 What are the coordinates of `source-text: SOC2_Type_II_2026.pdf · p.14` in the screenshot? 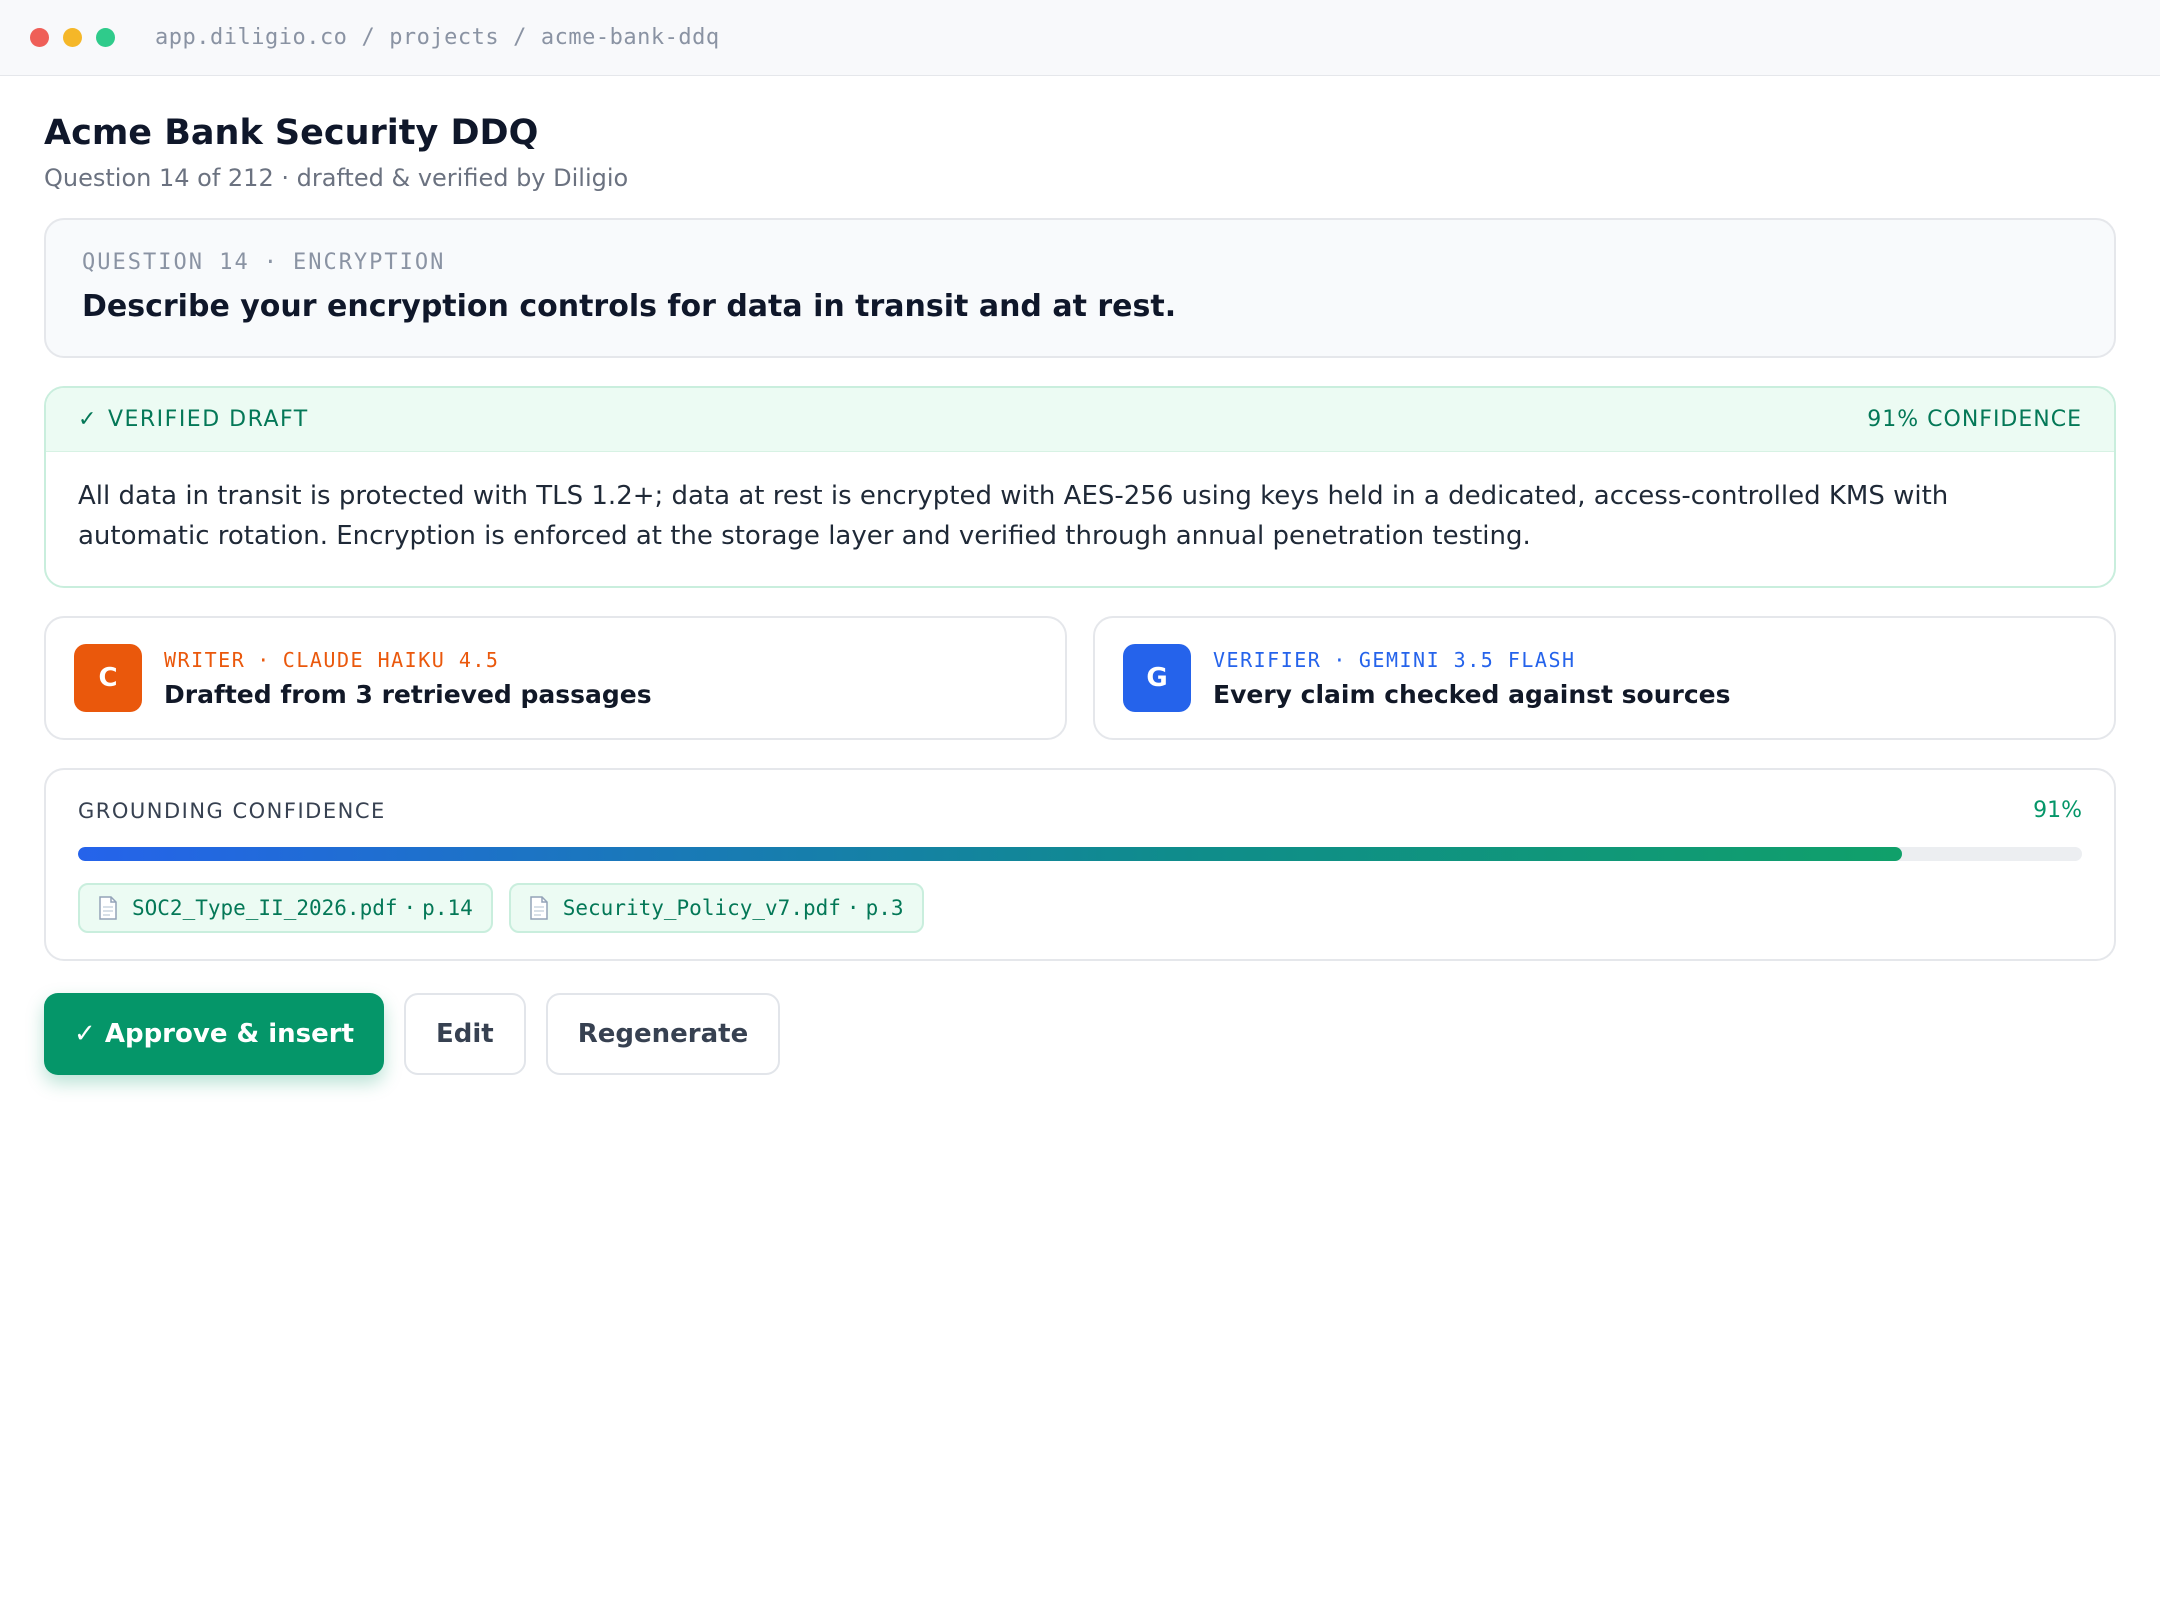 It's located at (302, 908).